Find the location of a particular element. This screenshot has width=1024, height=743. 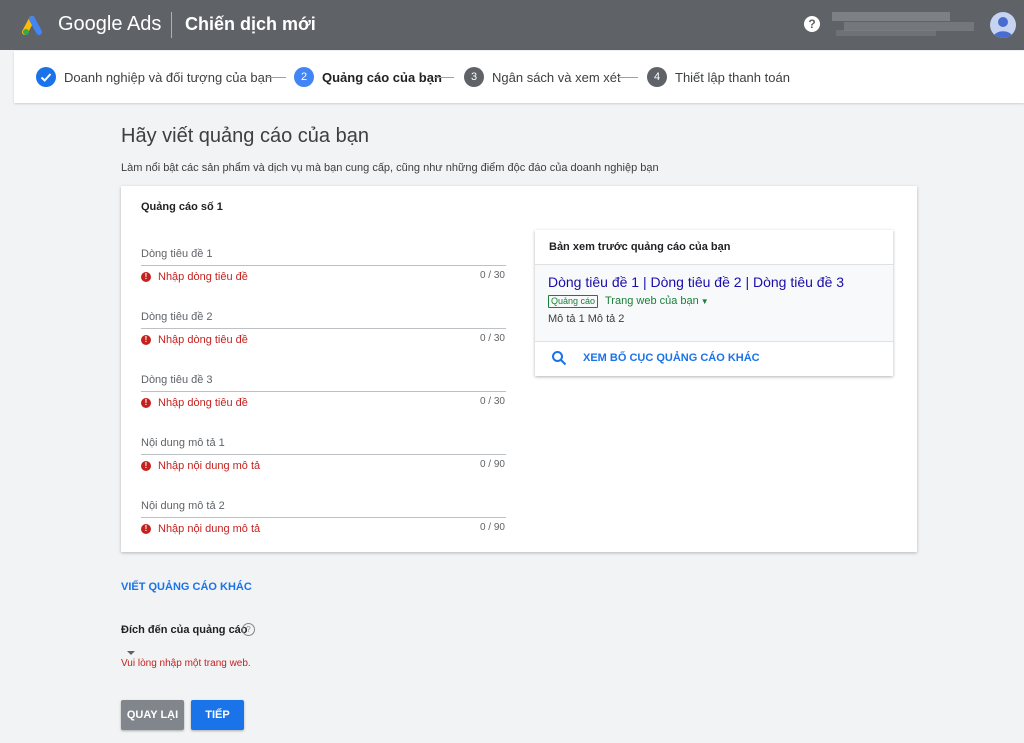

ad-card-title: Quảng cáo số 1 is located at coordinates (182, 207).